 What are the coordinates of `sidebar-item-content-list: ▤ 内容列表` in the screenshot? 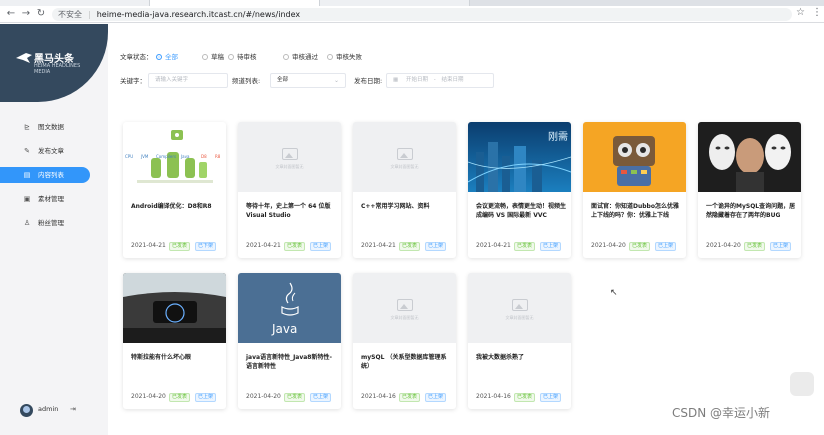 It's located at (45, 175).